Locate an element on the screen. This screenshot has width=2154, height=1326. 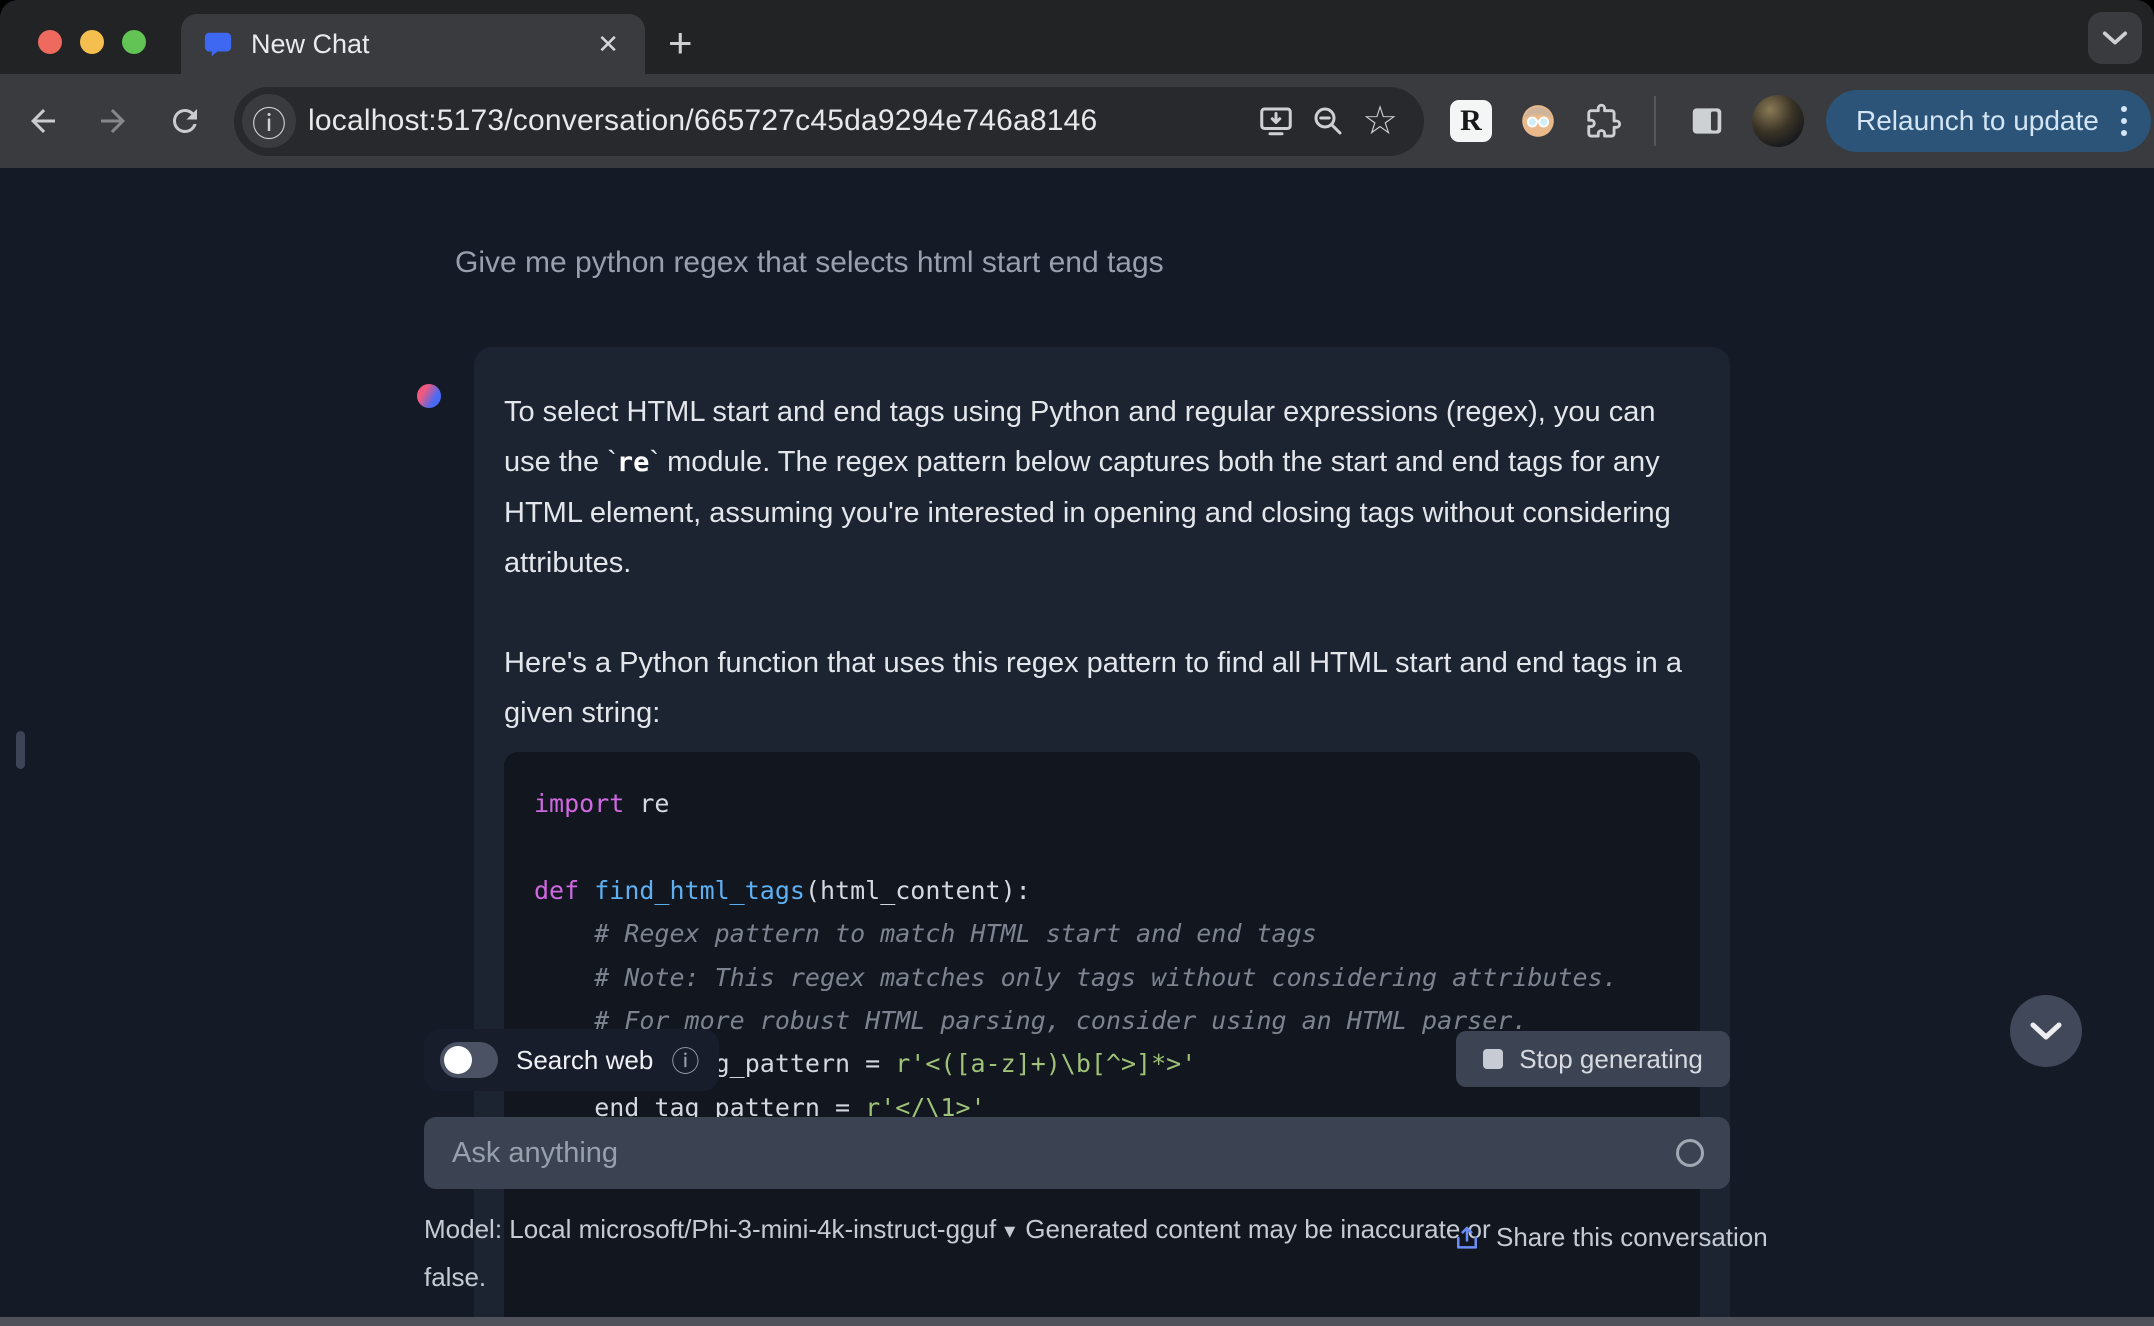
tab-strip: New Chat ✕ + is located at coordinates (1077, 37).